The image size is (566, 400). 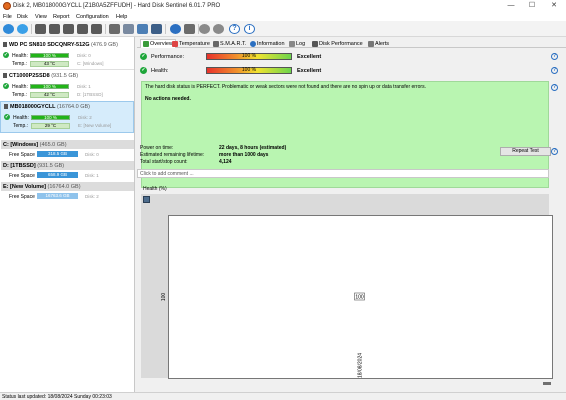 What do you see at coordinates (225, 162) in the screenshot?
I see `startstop-value: 4,124` at bounding box center [225, 162].